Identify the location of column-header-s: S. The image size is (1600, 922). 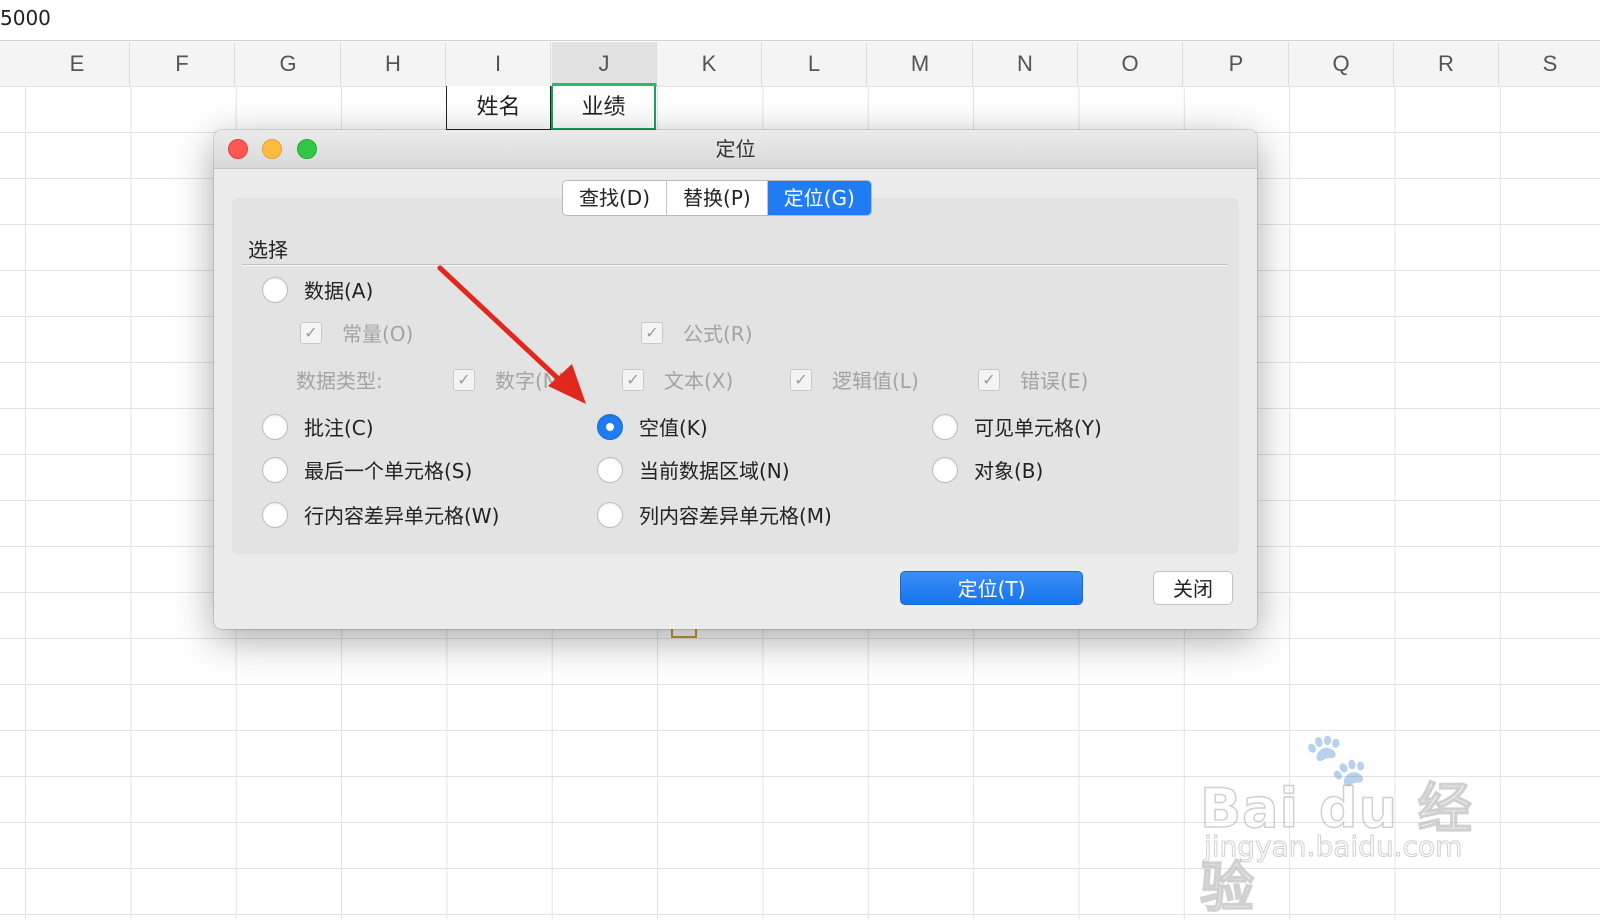
(1550, 64).